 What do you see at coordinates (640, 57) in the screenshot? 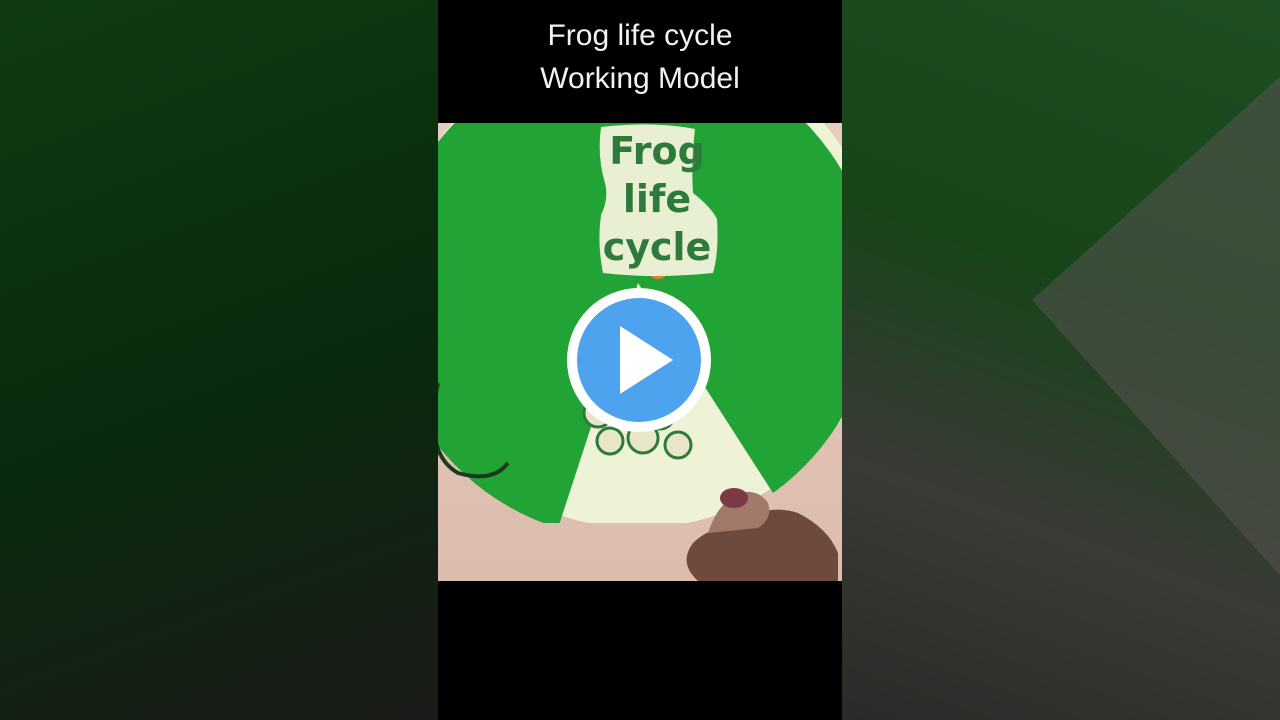
I see `video-caption: Frog life cycle Working Model` at bounding box center [640, 57].